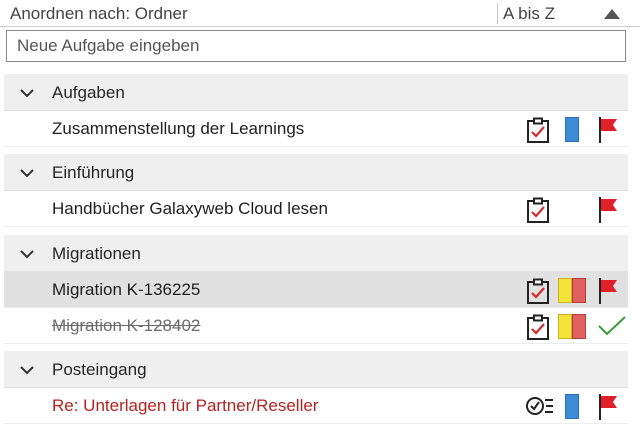  Describe the element at coordinates (93, 172) in the screenshot. I see `group-label: Einführung` at that location.